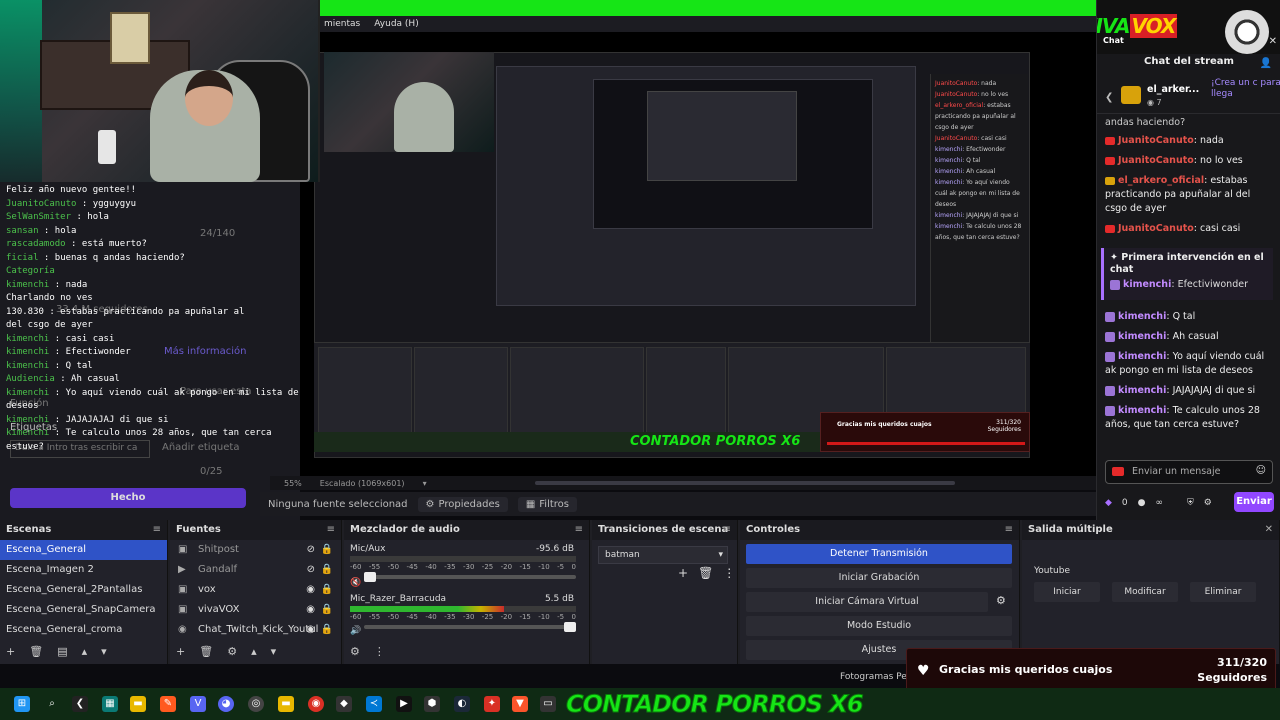 This screenshot has height=720, width=1280. I want to click on preview-scrollbar, so click(744, 483).